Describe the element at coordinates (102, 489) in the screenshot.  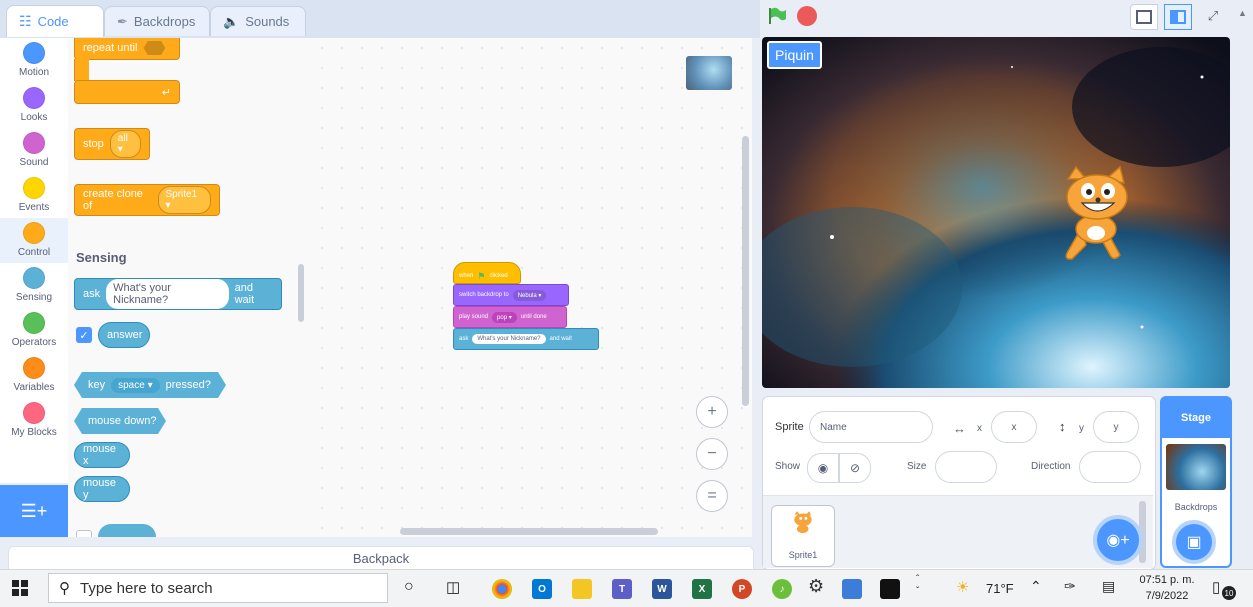
I see `mouse-y-reporter: mouse y` at that location.